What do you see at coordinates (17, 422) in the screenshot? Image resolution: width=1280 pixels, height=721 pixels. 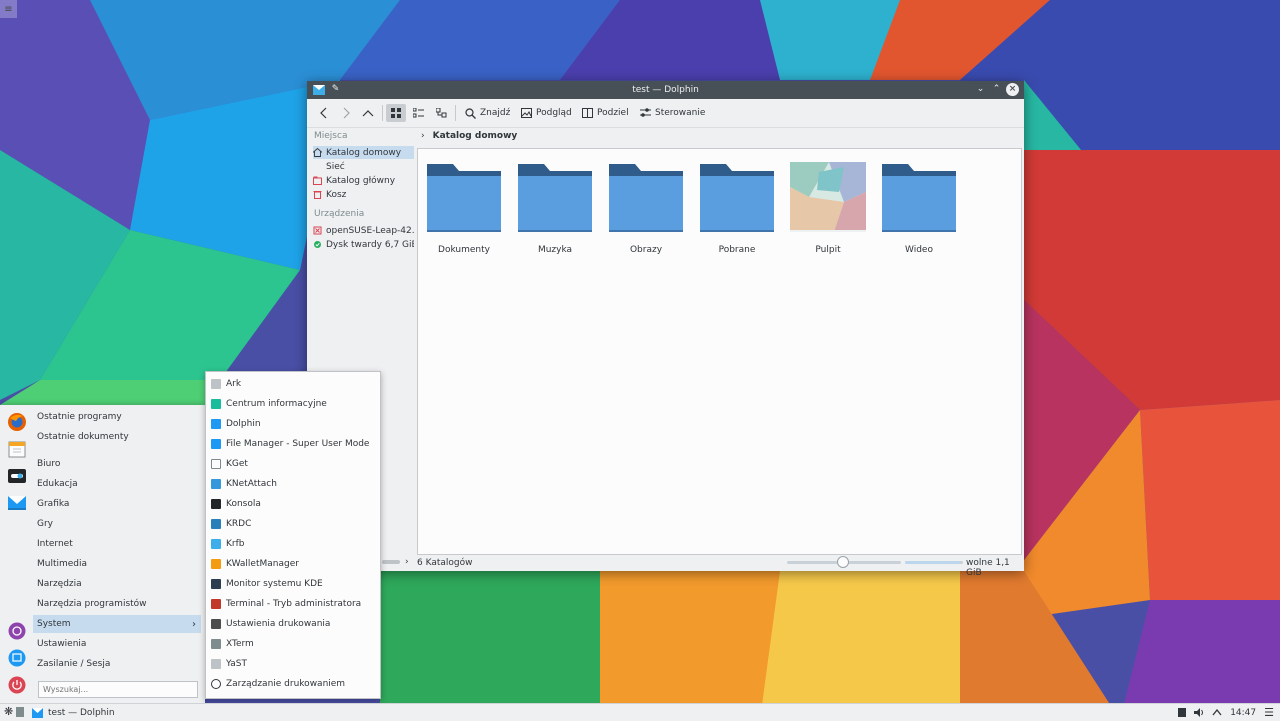 I see `favorite-firefox` at bounding box center [17, 422].